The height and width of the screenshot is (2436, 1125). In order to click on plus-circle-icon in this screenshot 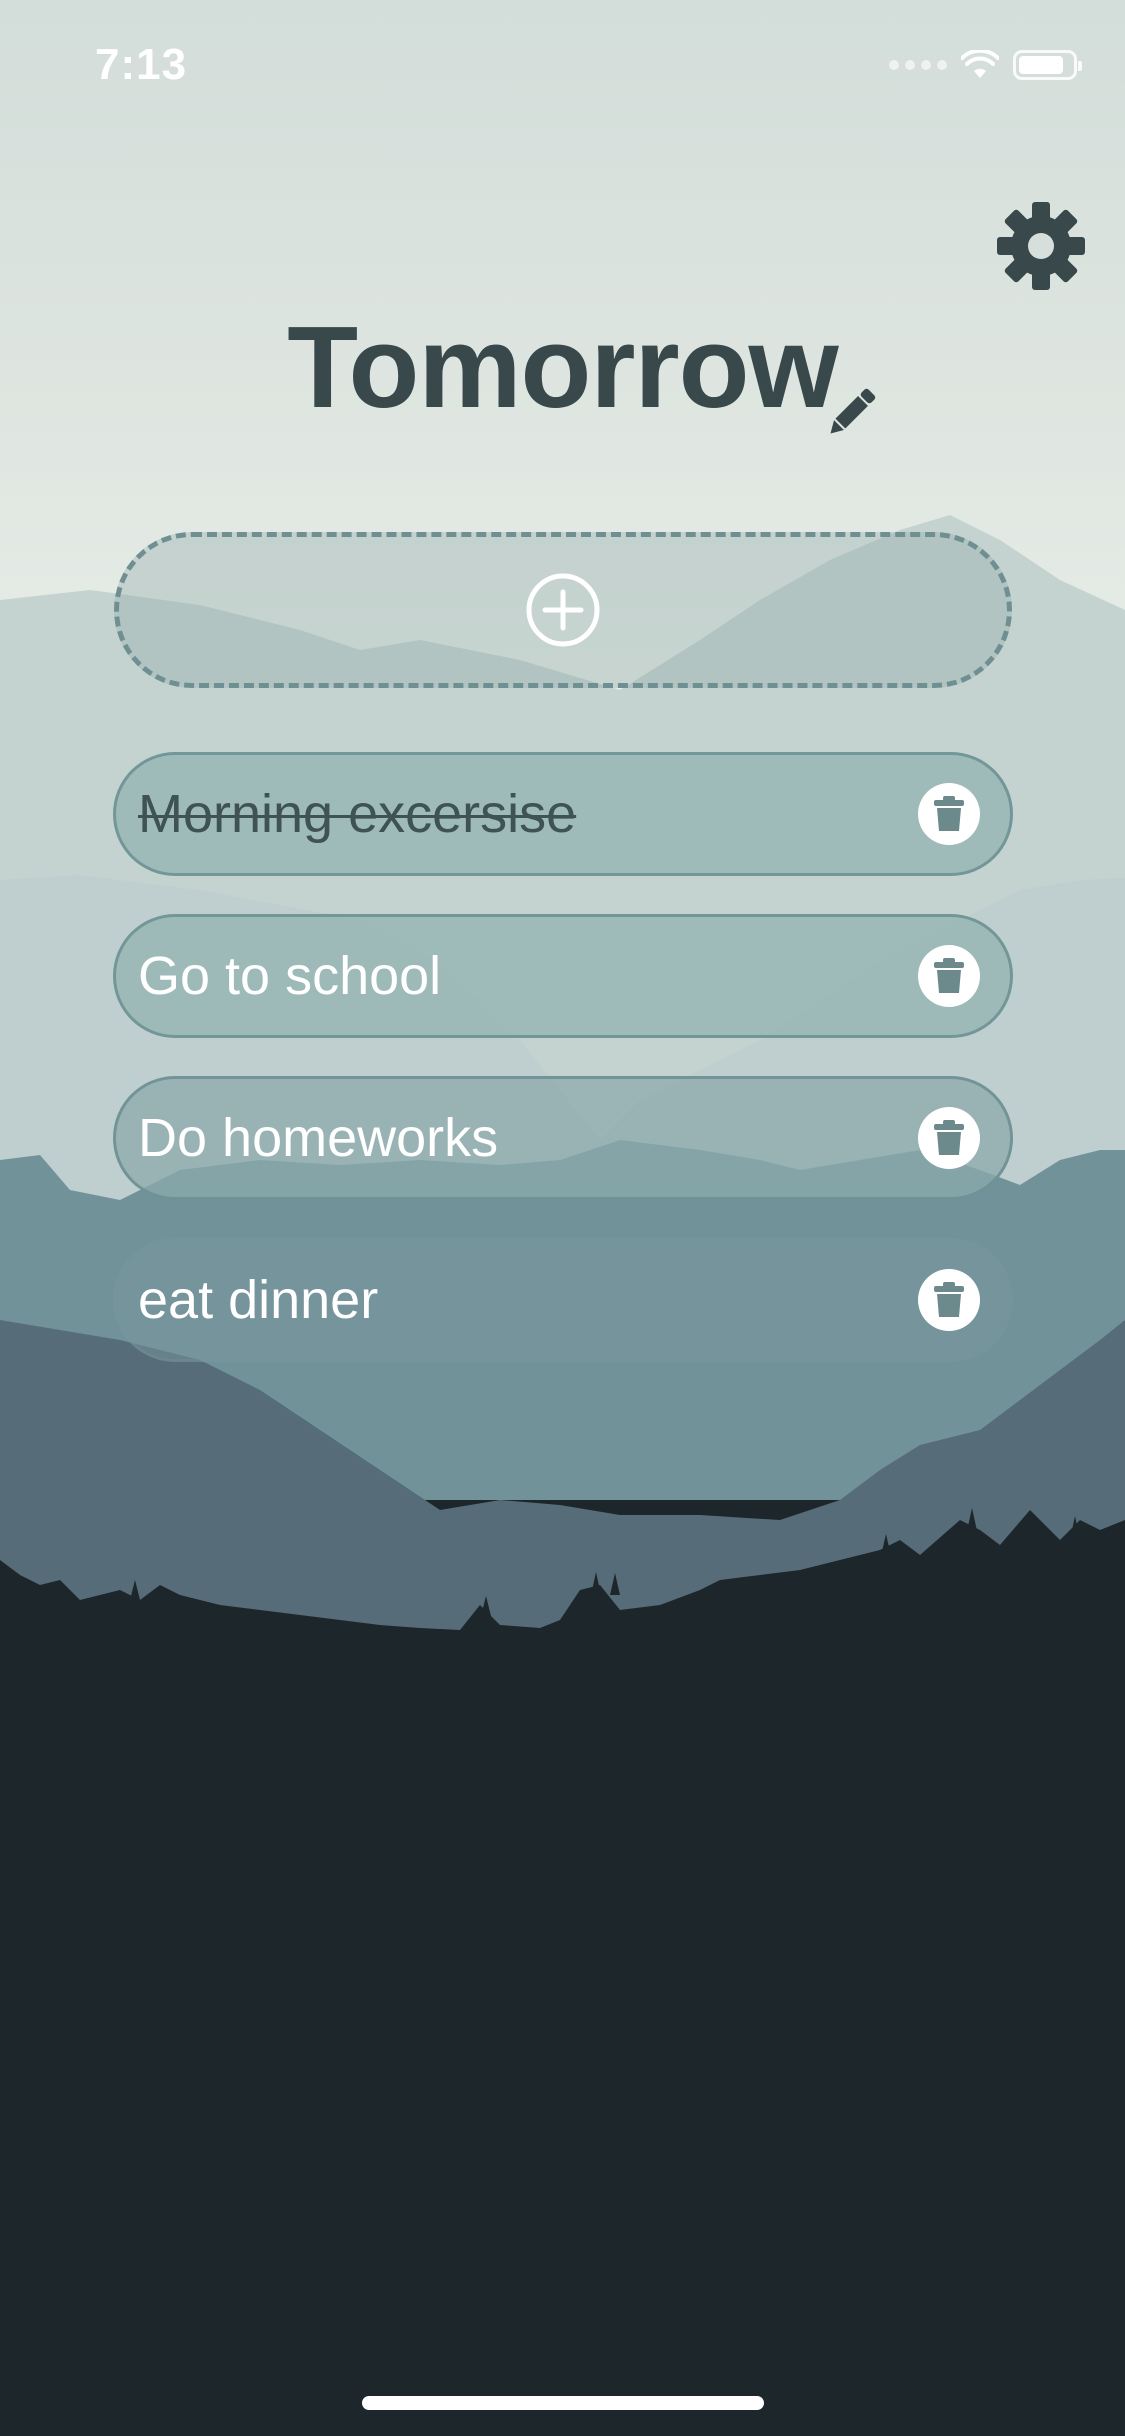, I will do `click(563, 610)`.